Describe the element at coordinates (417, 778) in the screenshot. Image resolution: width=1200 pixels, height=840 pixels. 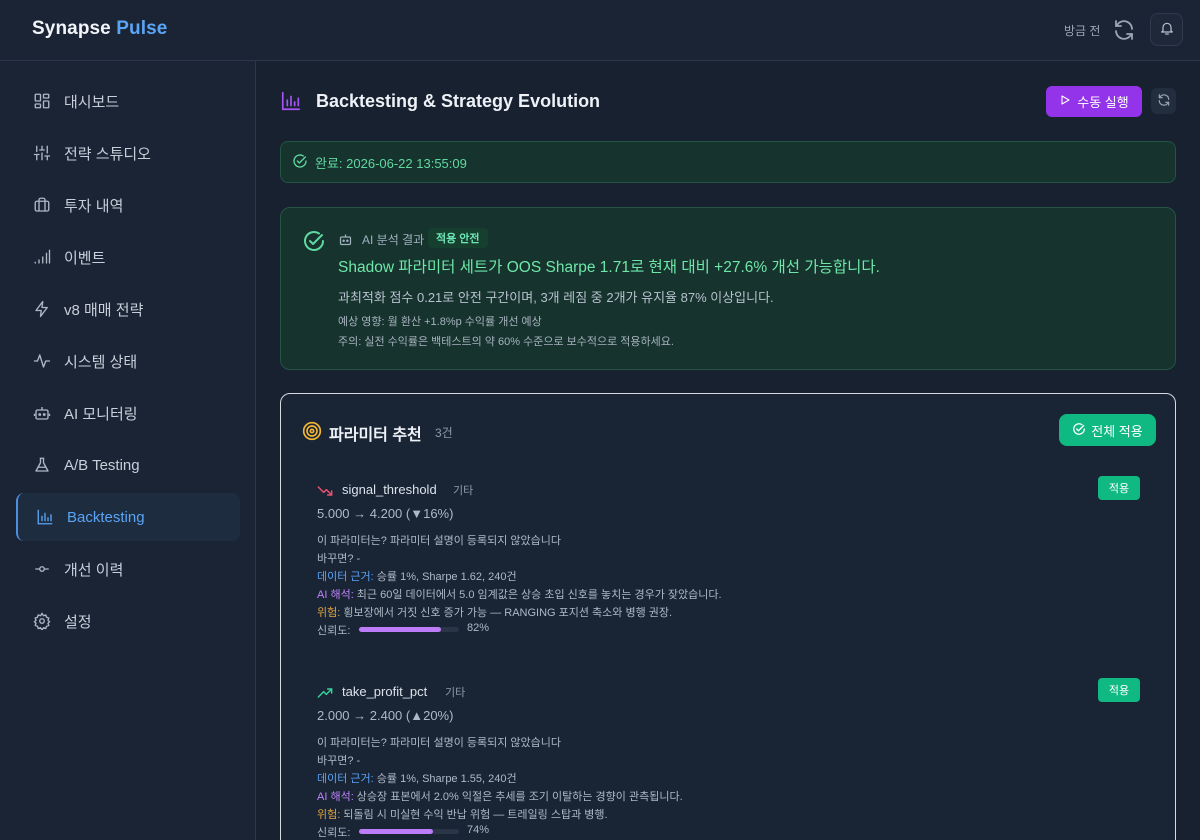
I see `parameter-evidence: 데이터 근거: 승률 1%, Sharpe 1.55, 240건` at that location.